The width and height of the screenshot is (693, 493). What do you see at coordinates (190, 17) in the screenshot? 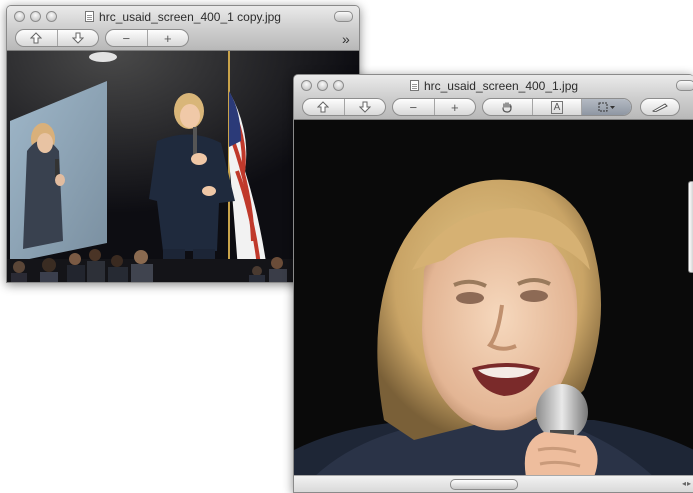
I see `window-title-text: hrc_usaid_screen_400_1 copy.jpg` at bounding box center [190, 17].